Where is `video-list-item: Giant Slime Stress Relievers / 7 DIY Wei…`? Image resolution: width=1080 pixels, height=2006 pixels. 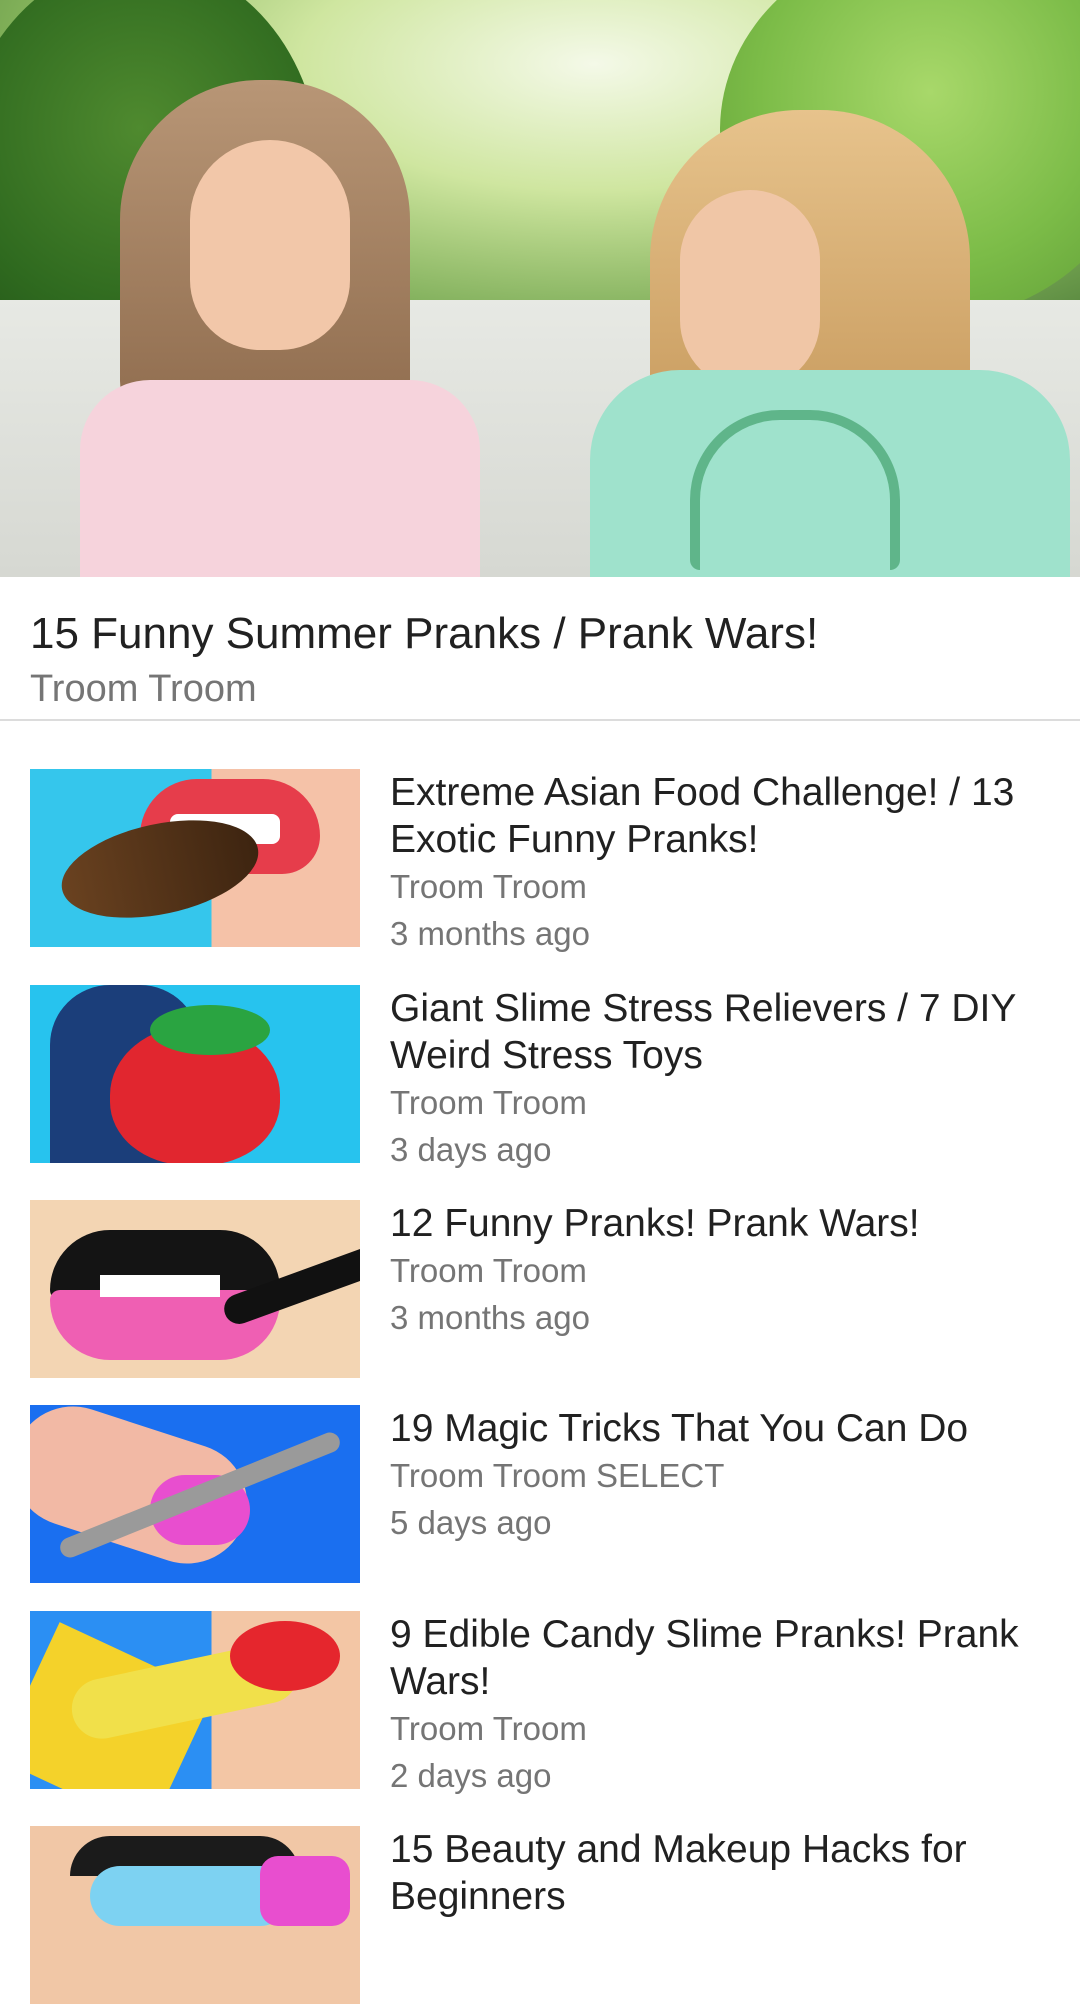
video-list-item: Giant Slime Stress Relievers / 7 DIY Wei… is located at coordinates (545, 1076).